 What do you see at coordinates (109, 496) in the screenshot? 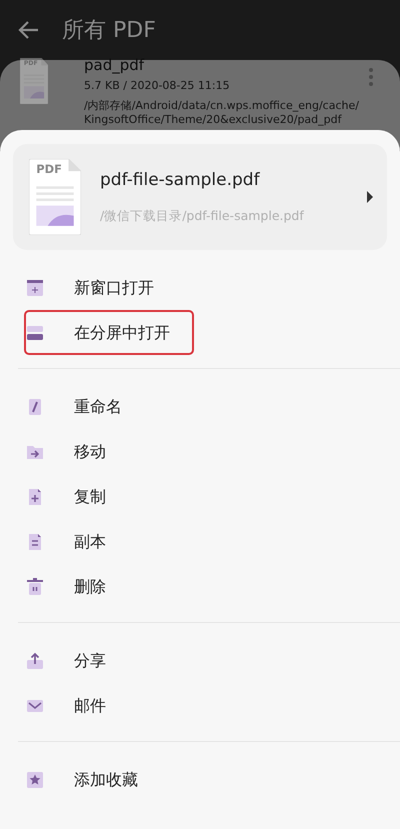
I see `menu-item: 复制` at bounding box center [109, 496].